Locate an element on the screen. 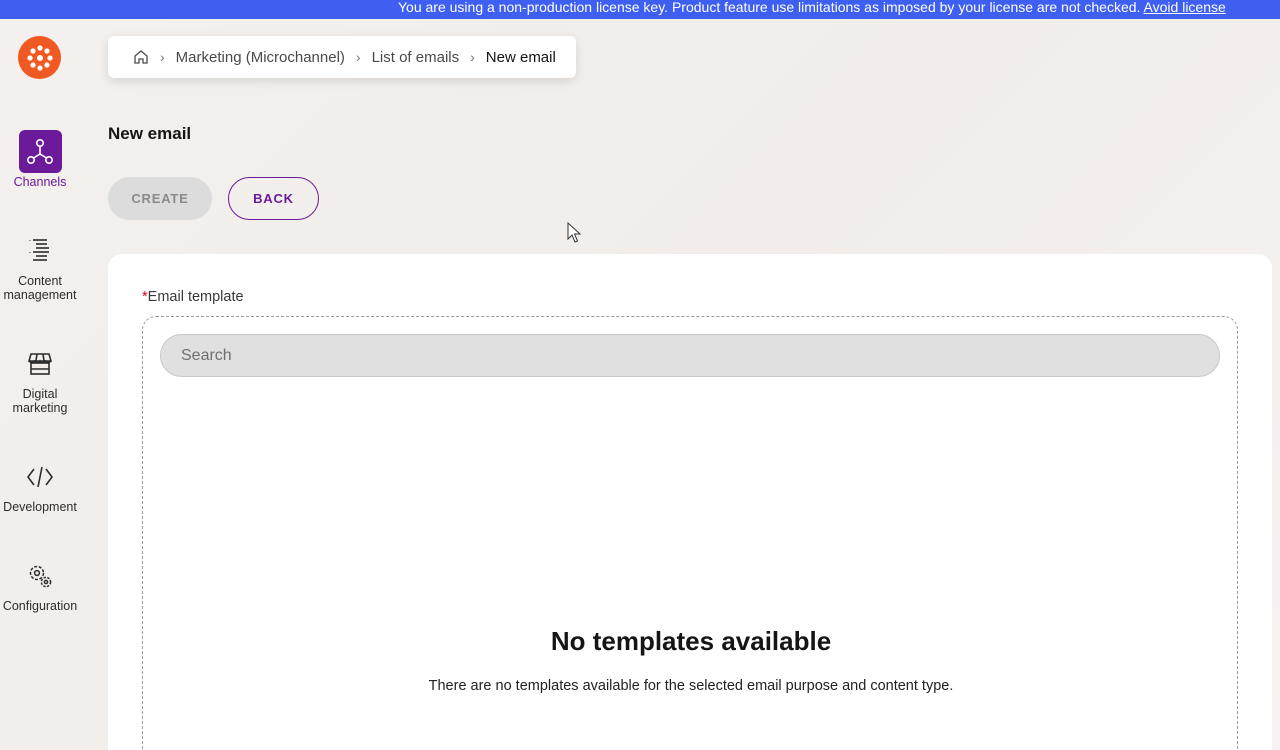 The width and height of the screenshot is (1280, 750). search-input is located at coordinates (690, 355).